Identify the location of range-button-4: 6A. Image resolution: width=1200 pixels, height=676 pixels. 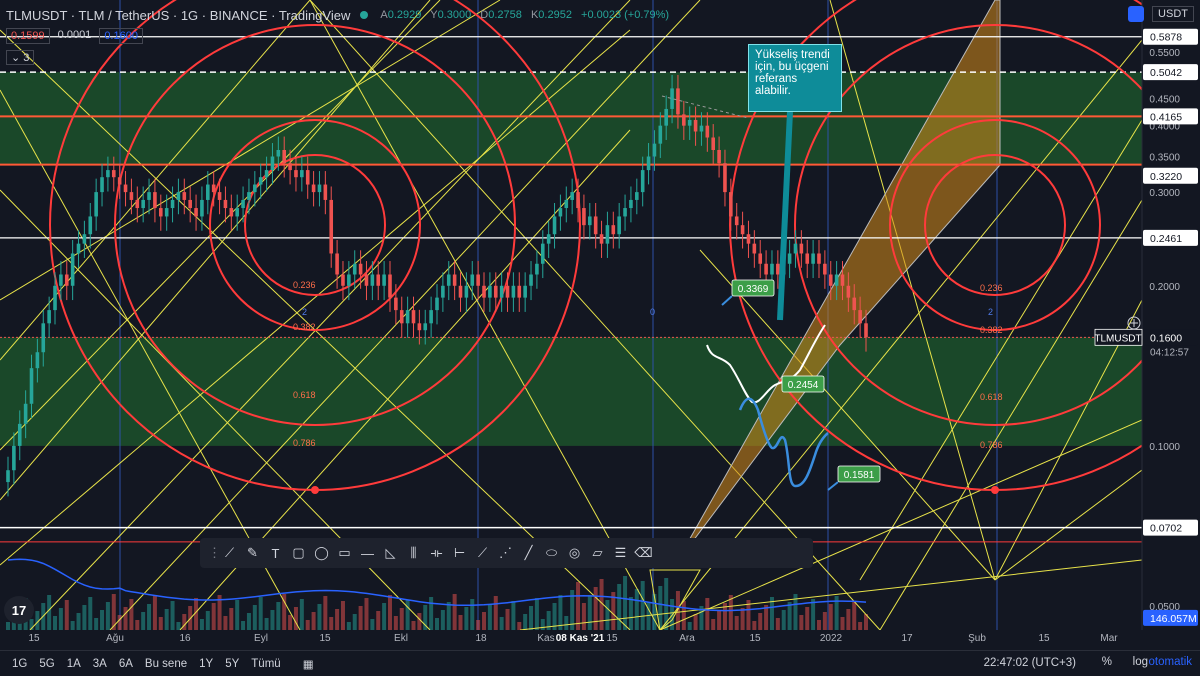
(126, 664).